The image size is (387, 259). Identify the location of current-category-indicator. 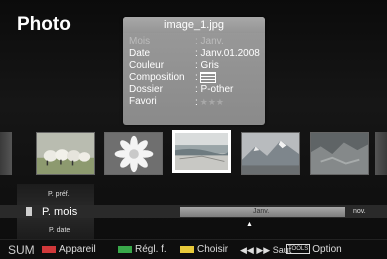
(29, 211).